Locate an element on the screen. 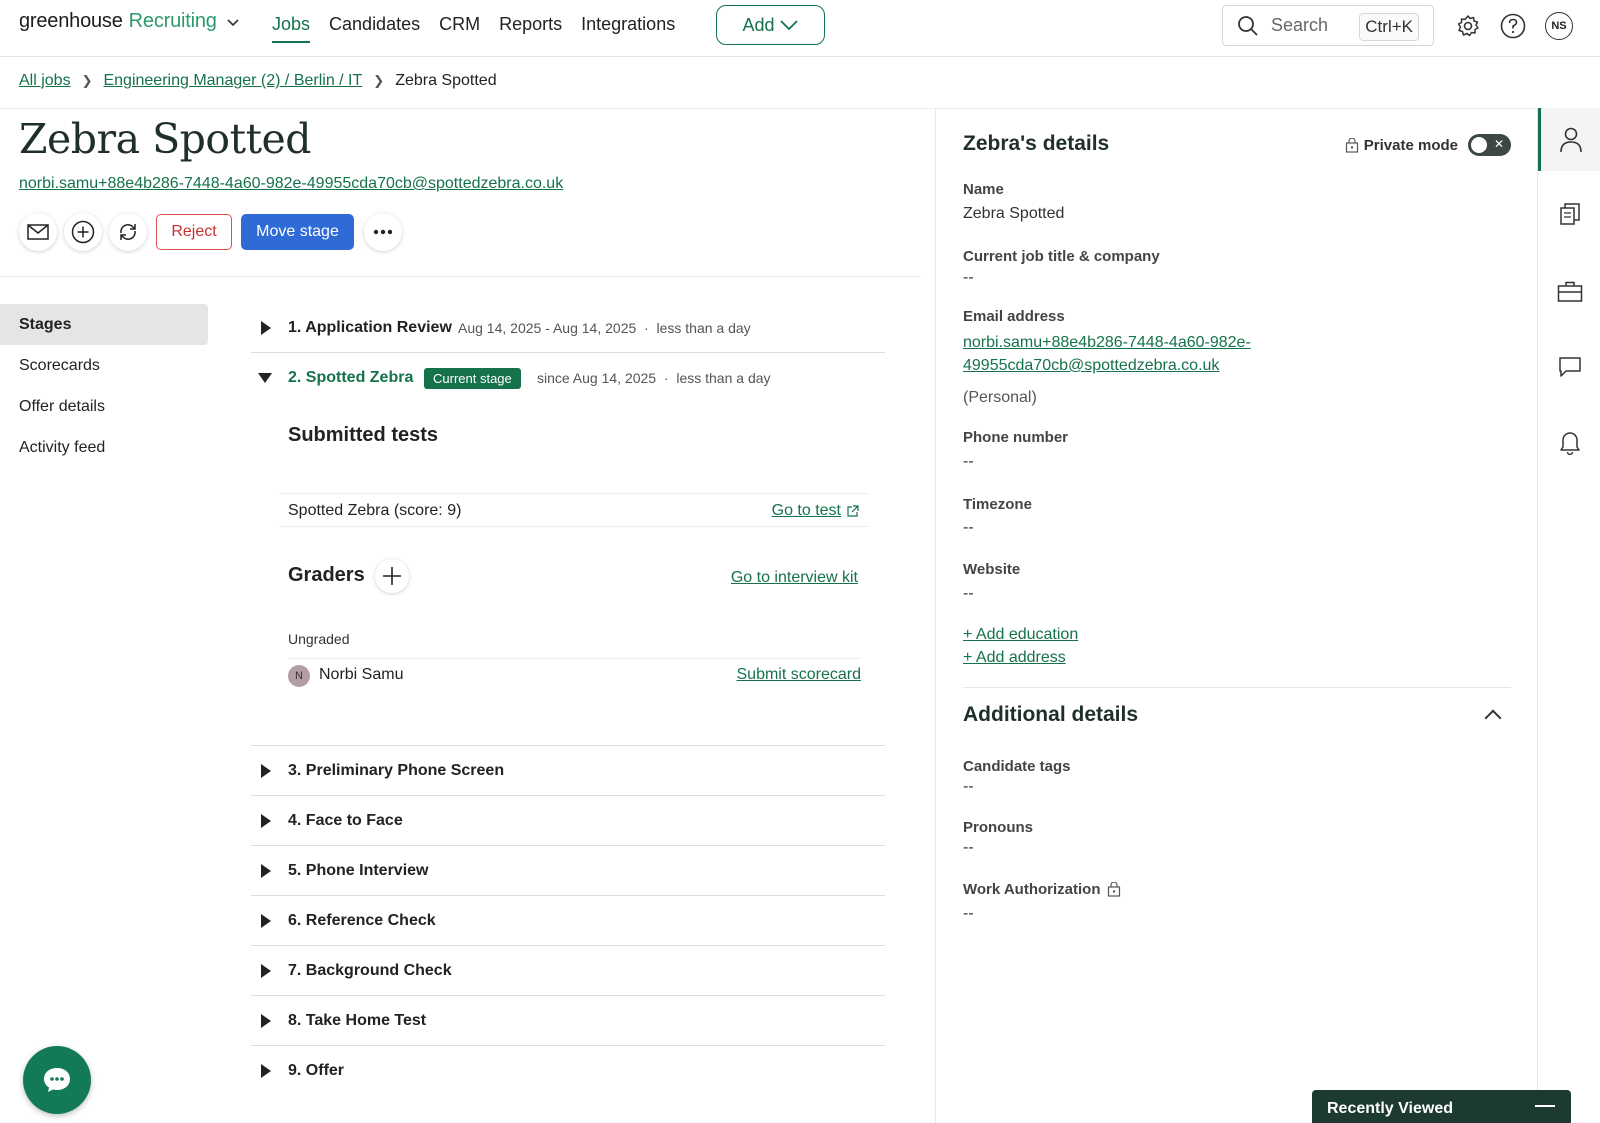 This screenshot has width=1600, height=1123. pronouns-label: Pronouns is located at coordinates (998, 827).